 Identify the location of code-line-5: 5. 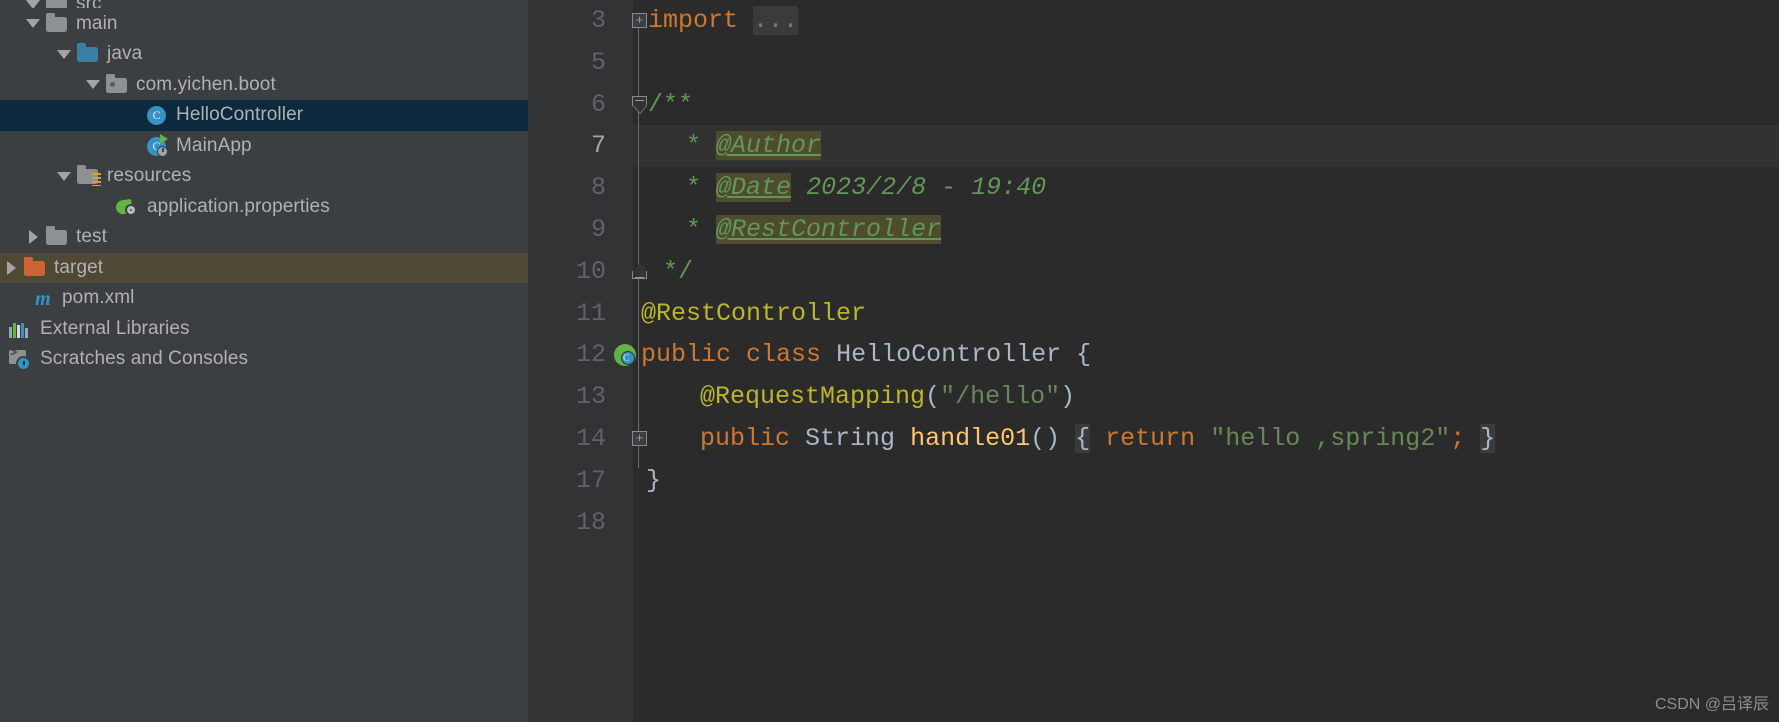
(1153, 63).